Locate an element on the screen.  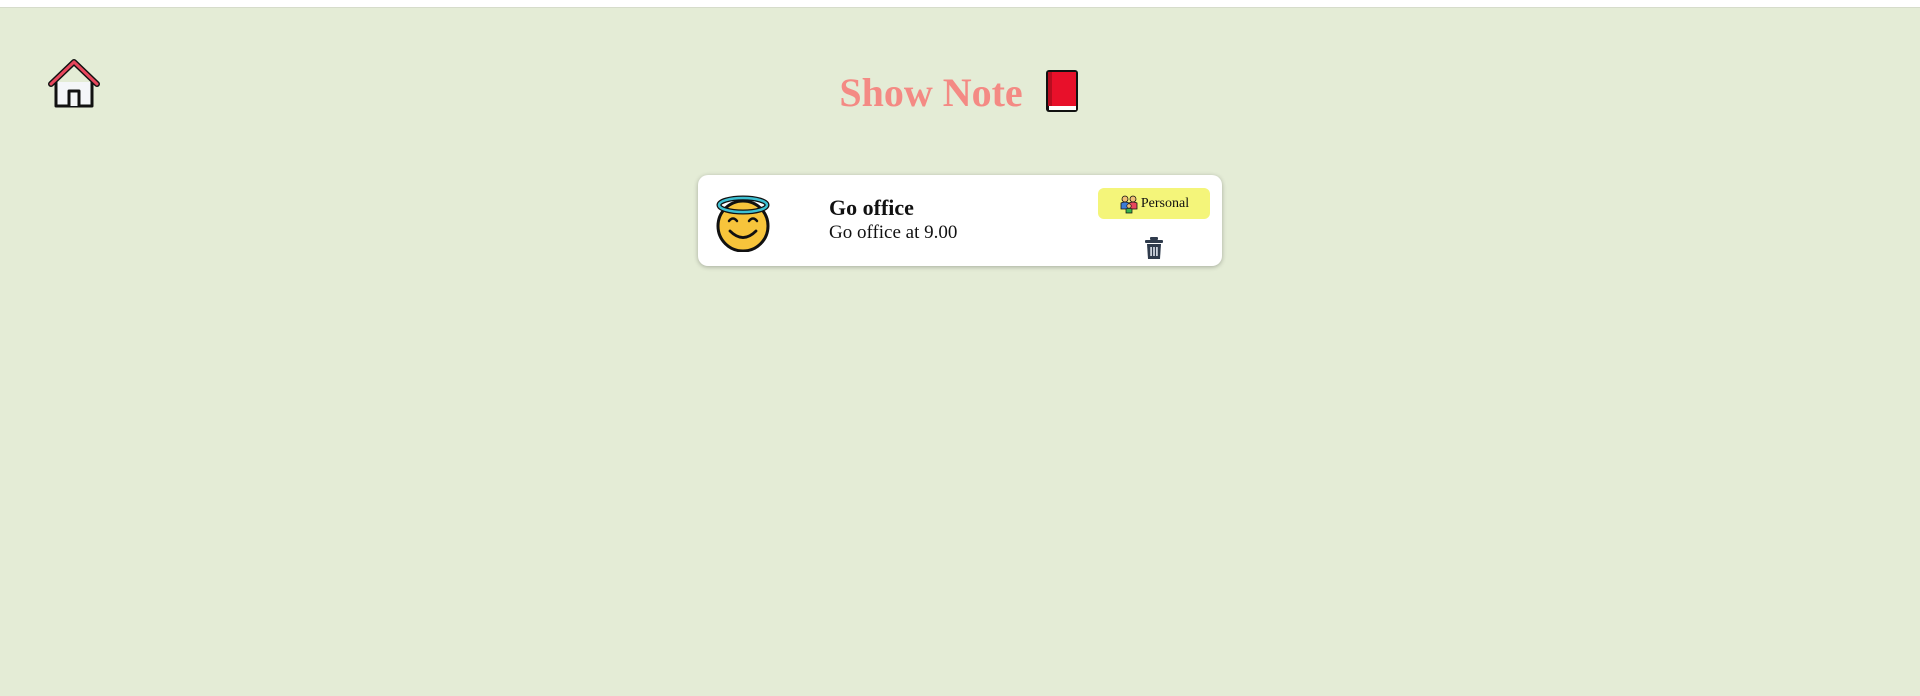
note-card: Go office Go office at 9.00 Personal is located at coordinates (960, 220).